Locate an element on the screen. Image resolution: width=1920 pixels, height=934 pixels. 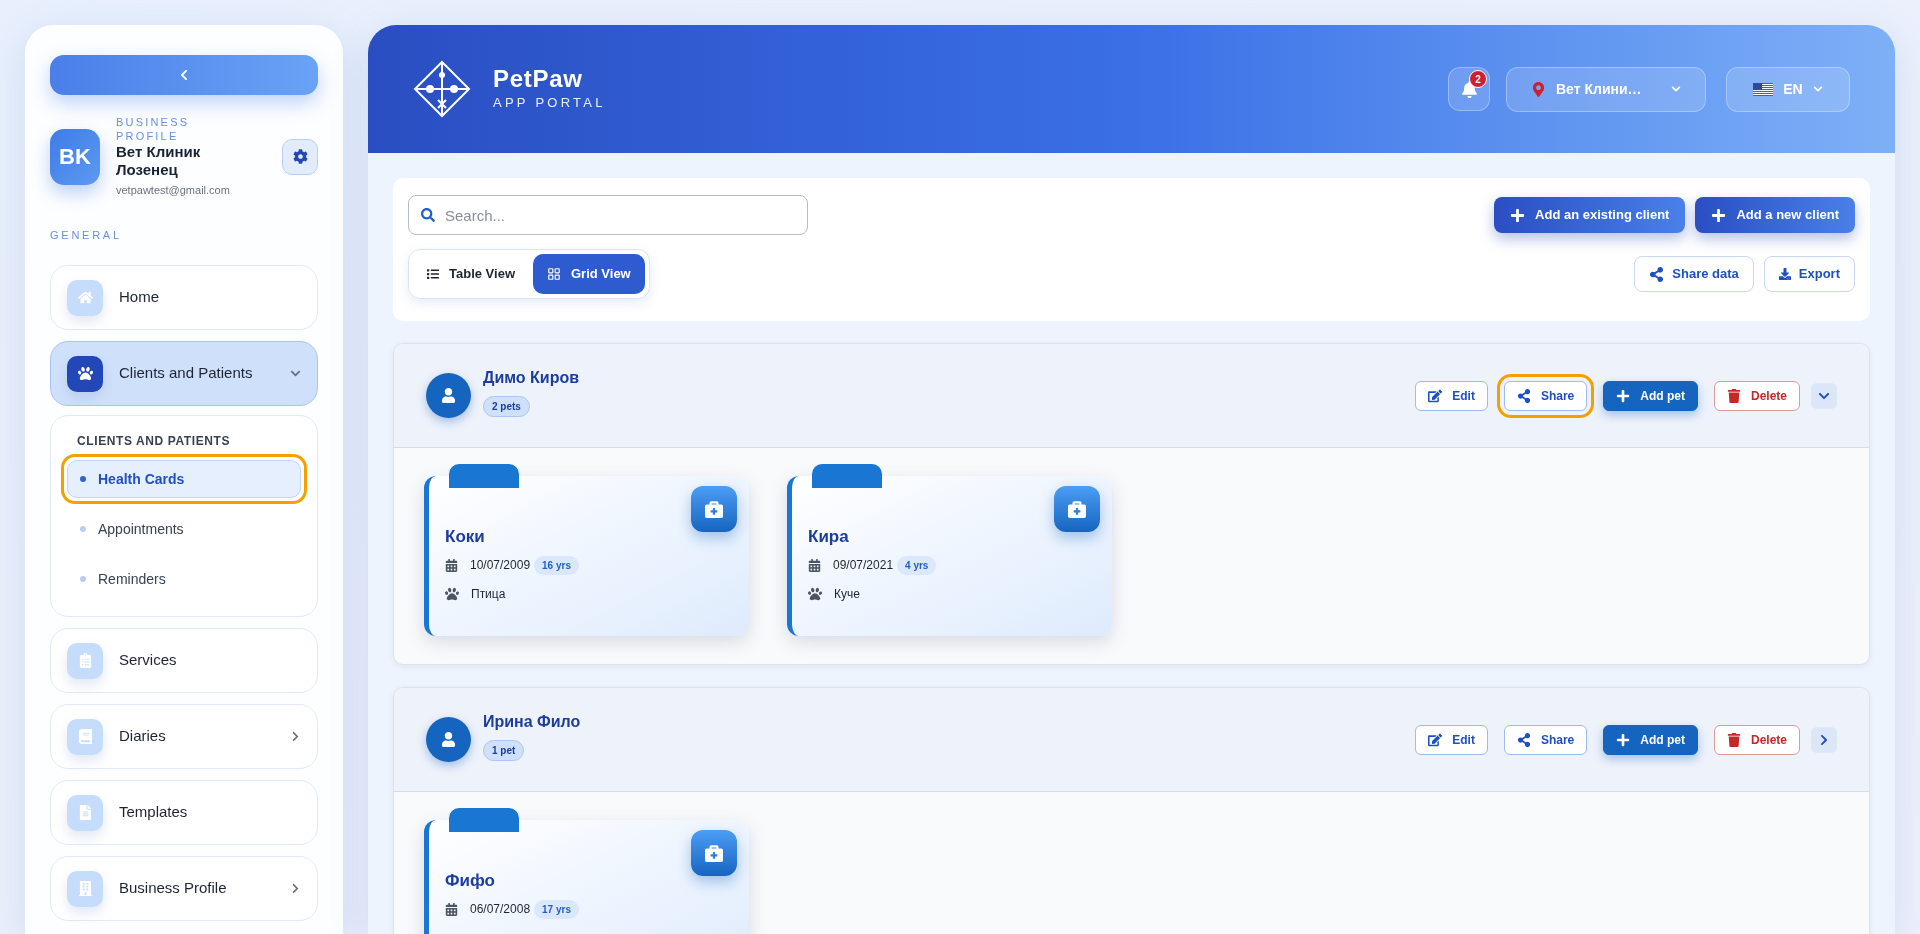
pet-card: Кира 09/07/2021 4 yrs Куче is located at coordinates (949, 556).